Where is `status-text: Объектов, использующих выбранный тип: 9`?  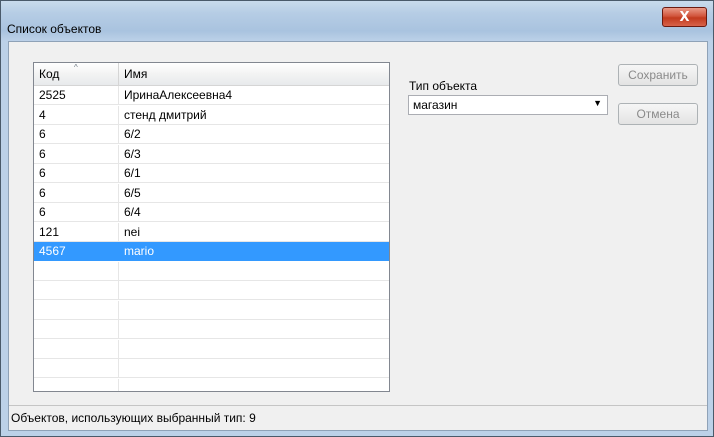 status-text: Объектов, использующих выбранный тип: 9 is located at coordinates (133, 418).